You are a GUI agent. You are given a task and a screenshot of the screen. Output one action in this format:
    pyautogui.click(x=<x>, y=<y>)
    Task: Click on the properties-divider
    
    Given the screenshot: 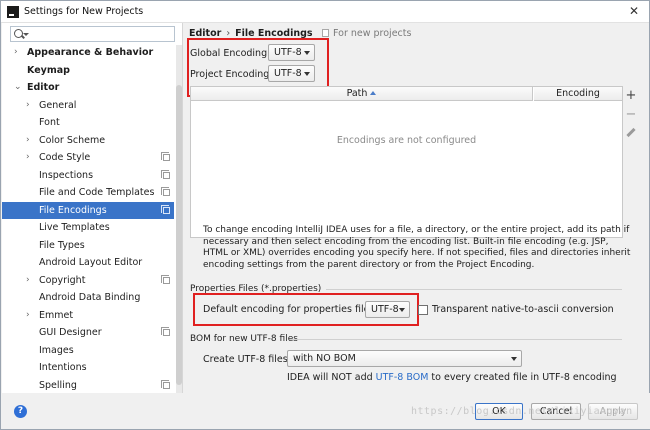 What is the action you would take?
    pyautogui.click(x=474, y=289)
    